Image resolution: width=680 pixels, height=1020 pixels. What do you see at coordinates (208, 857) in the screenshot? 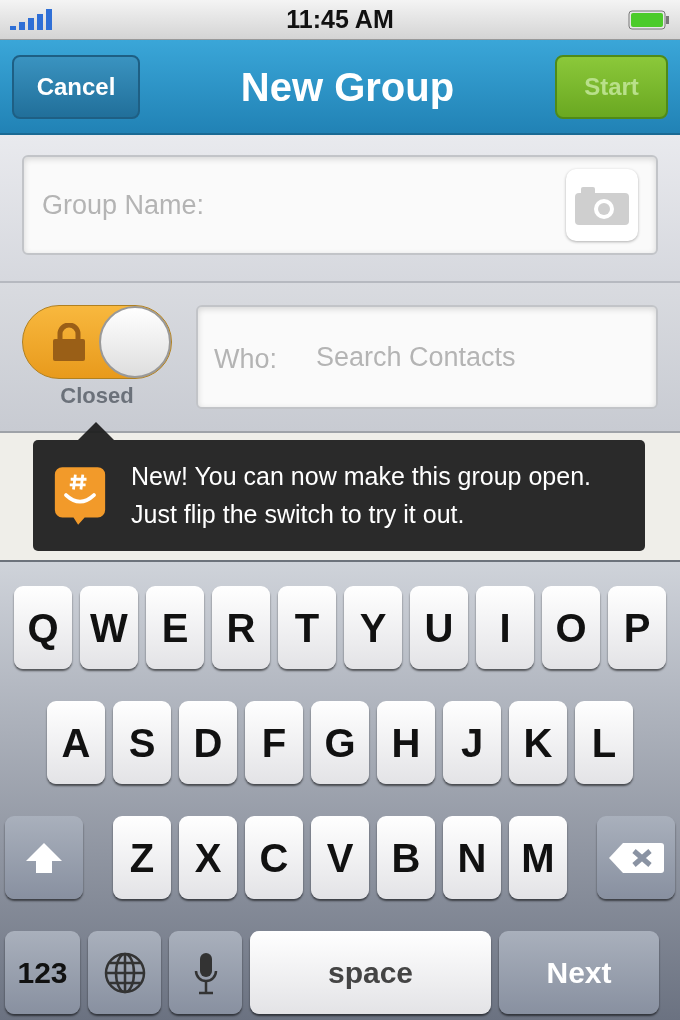
I see `letter-key: X` at bounding box center [208, 857].